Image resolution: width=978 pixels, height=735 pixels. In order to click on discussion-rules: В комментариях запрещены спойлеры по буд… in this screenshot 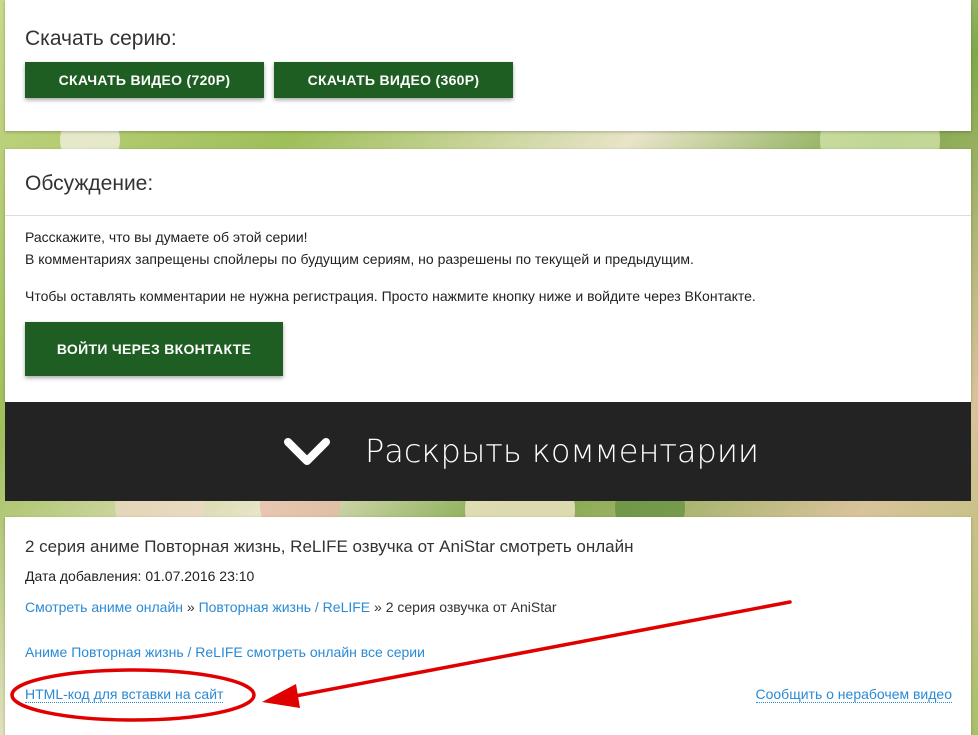, I will do `click(359, 259)`.